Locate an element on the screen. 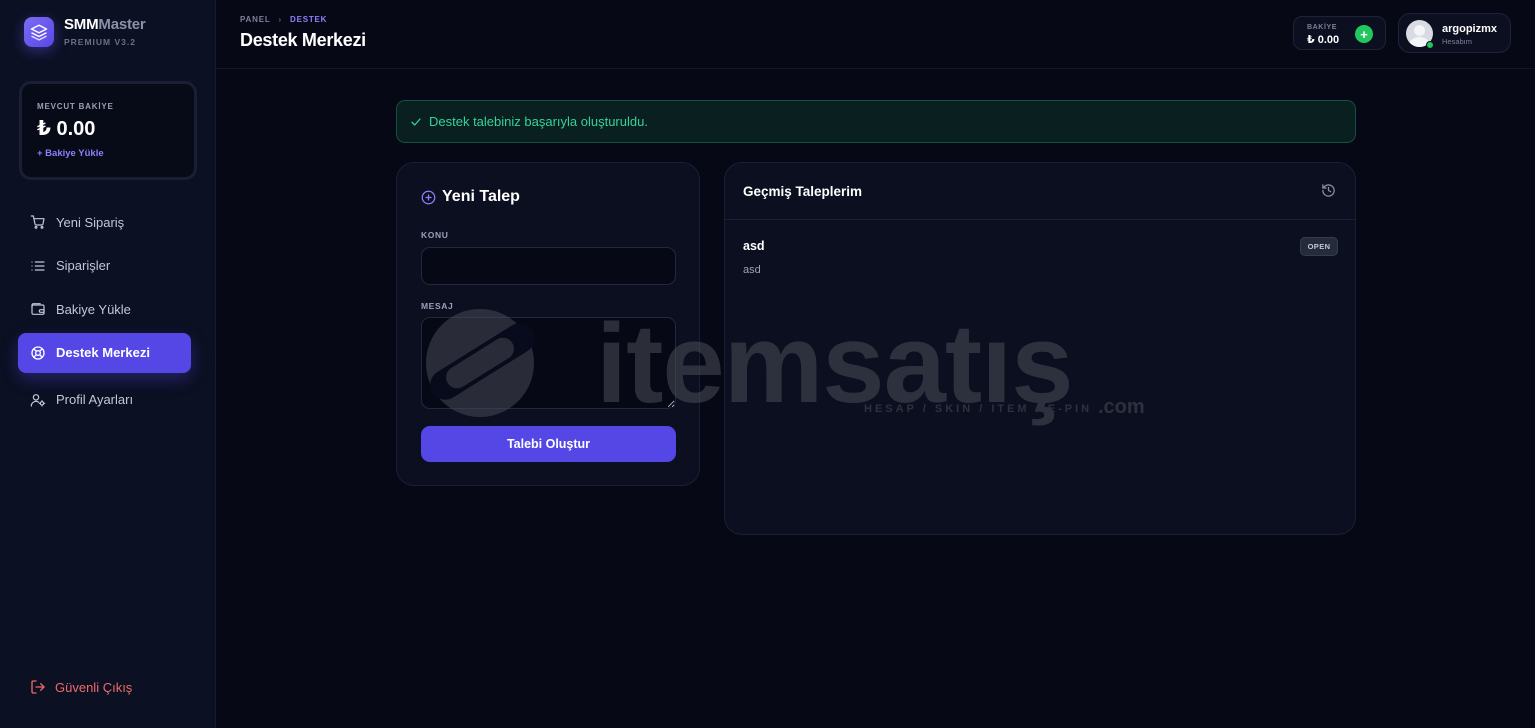 The width and height of the screenshot is (1535, 728). chevron-right-icon: › is located at coordinates (280, 19).